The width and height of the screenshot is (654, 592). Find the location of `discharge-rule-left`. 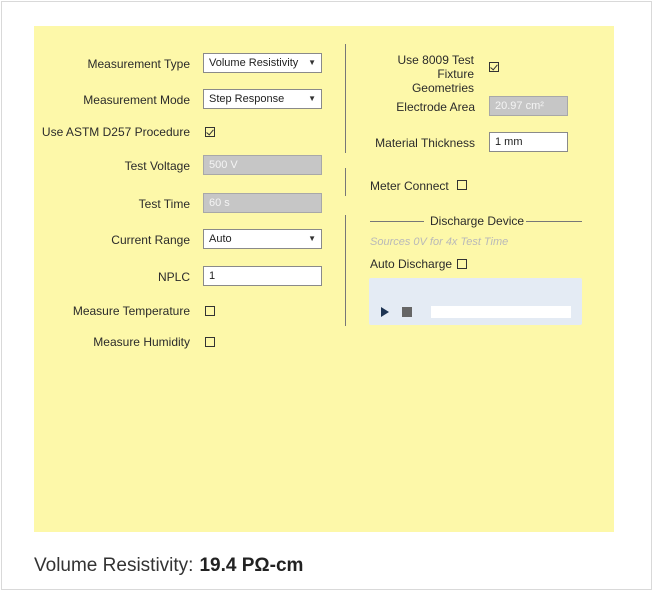

discharge-rule-left is located at coordinates (397, 221).